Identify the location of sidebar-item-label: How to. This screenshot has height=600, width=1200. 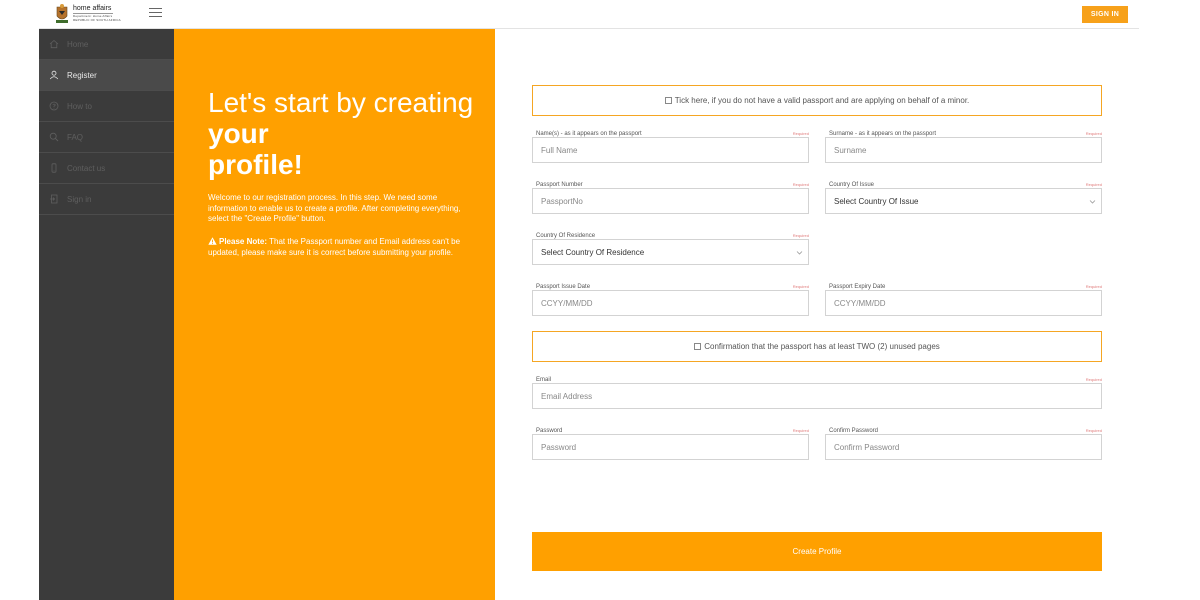
(79, 106).